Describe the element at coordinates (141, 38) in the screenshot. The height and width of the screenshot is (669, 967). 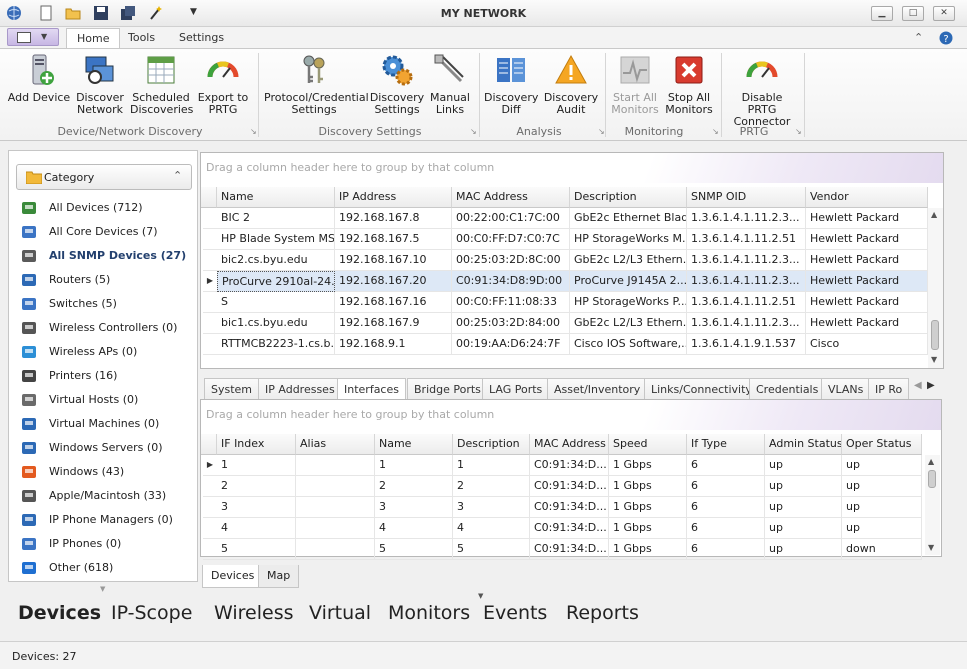
I see `tab-tools: Tools` at that location.